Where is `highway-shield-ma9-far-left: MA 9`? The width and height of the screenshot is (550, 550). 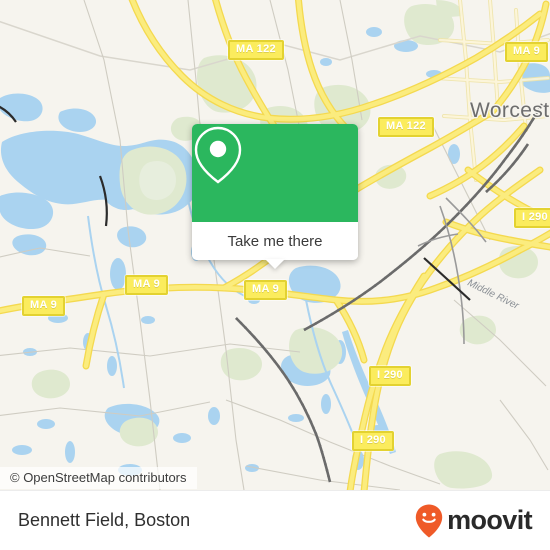 highway-shield-ma9-far-left: MA 9 is located at coordinates (44, 306).